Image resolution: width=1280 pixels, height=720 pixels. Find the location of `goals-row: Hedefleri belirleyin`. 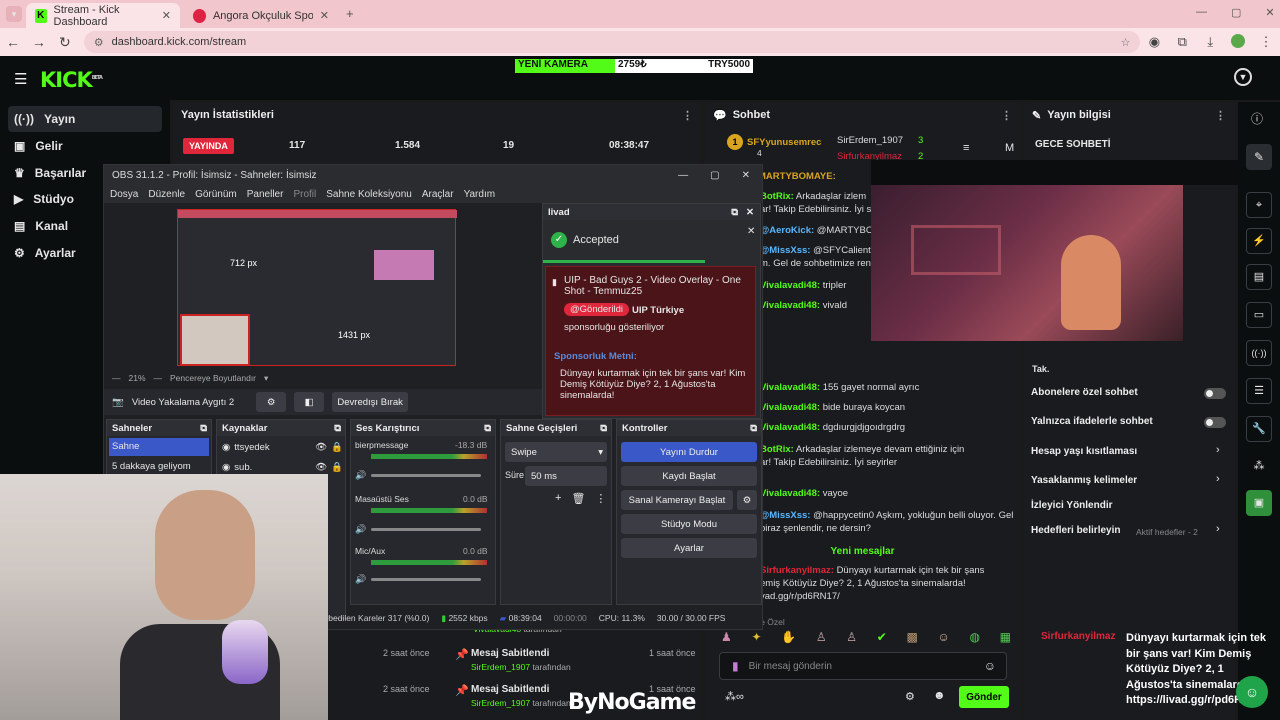

goals-row: Hedefleri belirleyin is located at coordinates (1075, 530).